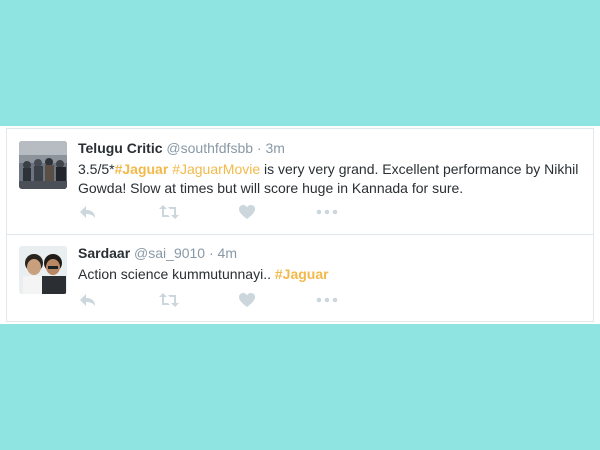  I want to click on tweet-header: Telugu Critic @southfdfsbb · 3m, so click(329, 148).